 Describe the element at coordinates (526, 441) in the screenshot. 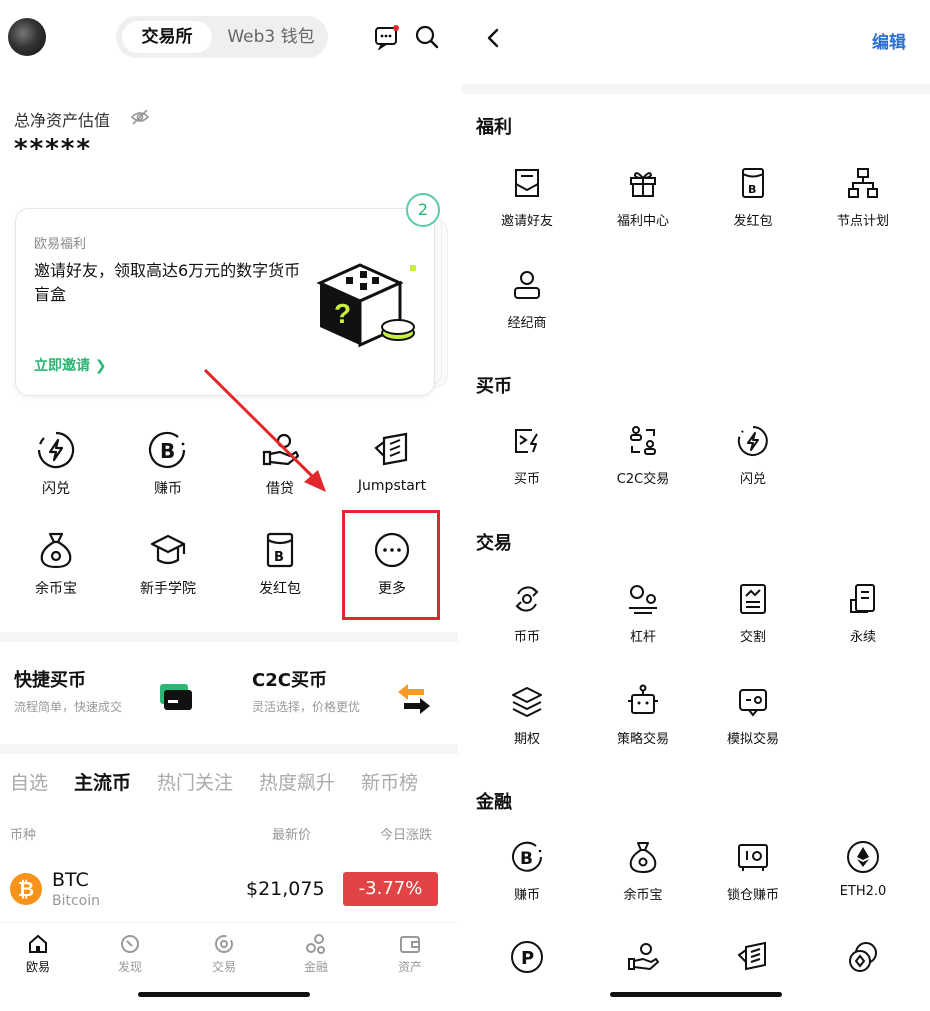

I see `buy-flash-icon` at that location.